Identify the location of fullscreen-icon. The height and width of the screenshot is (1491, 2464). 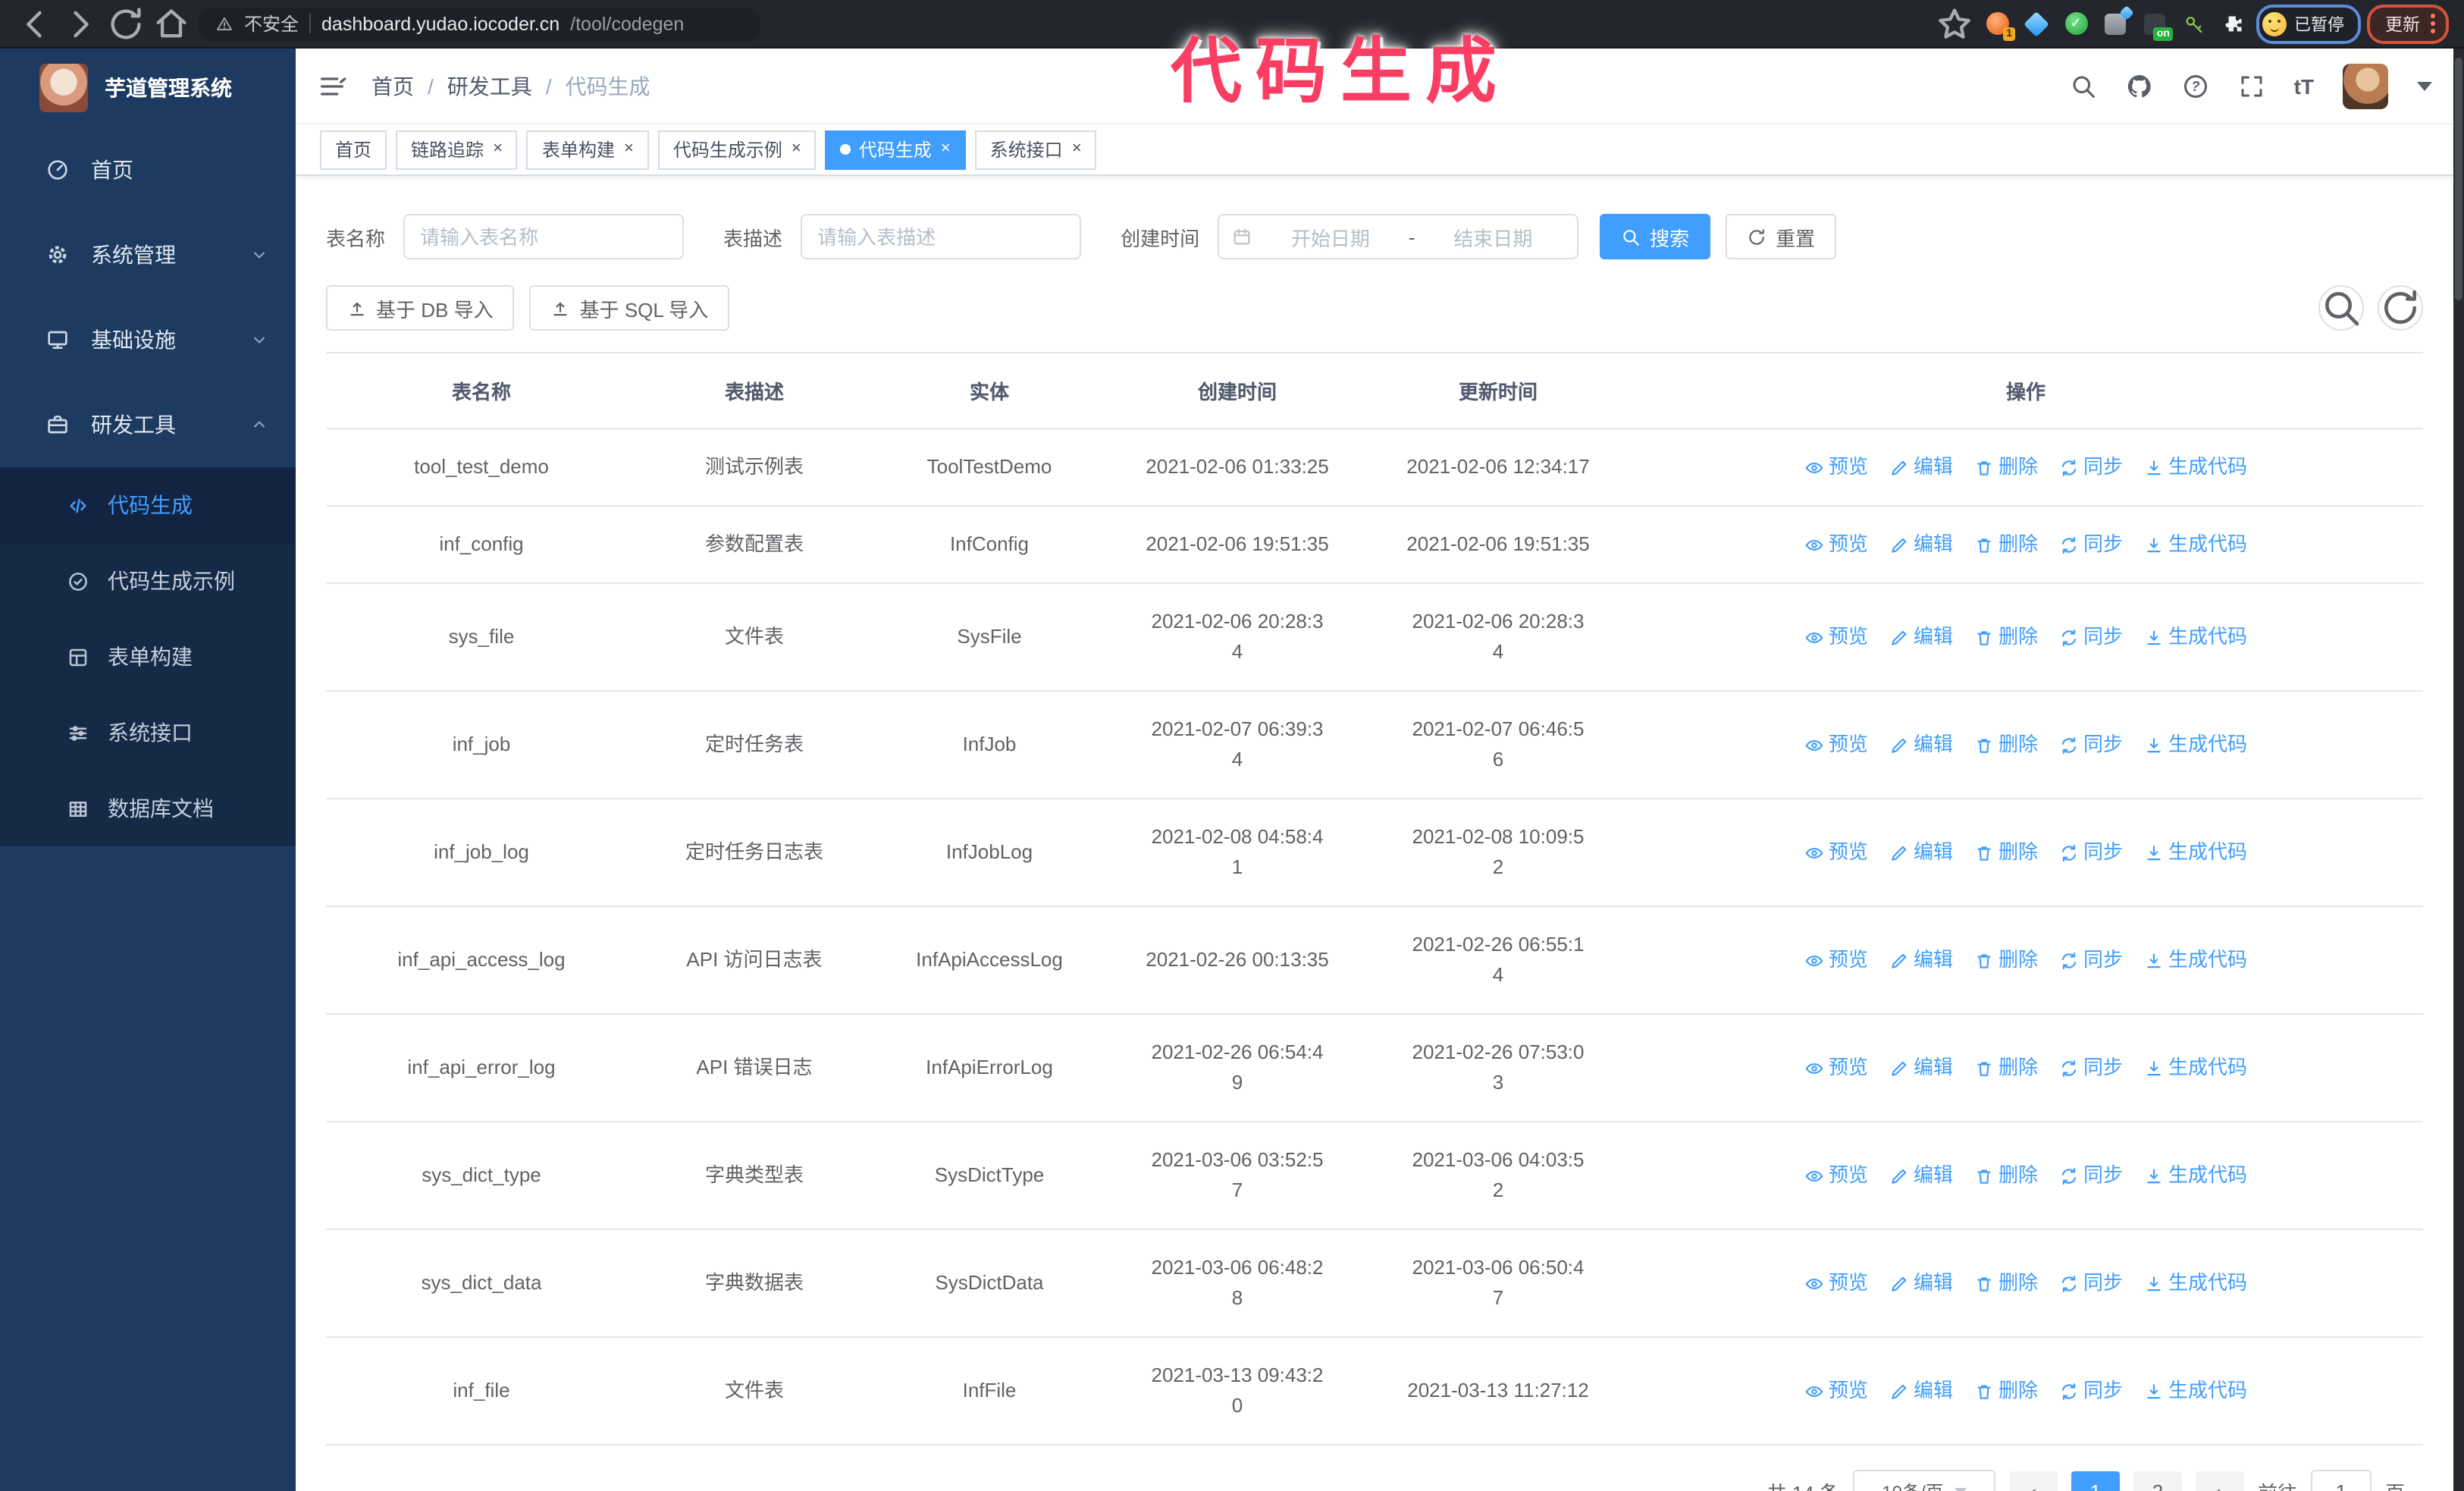
(2251, 85).